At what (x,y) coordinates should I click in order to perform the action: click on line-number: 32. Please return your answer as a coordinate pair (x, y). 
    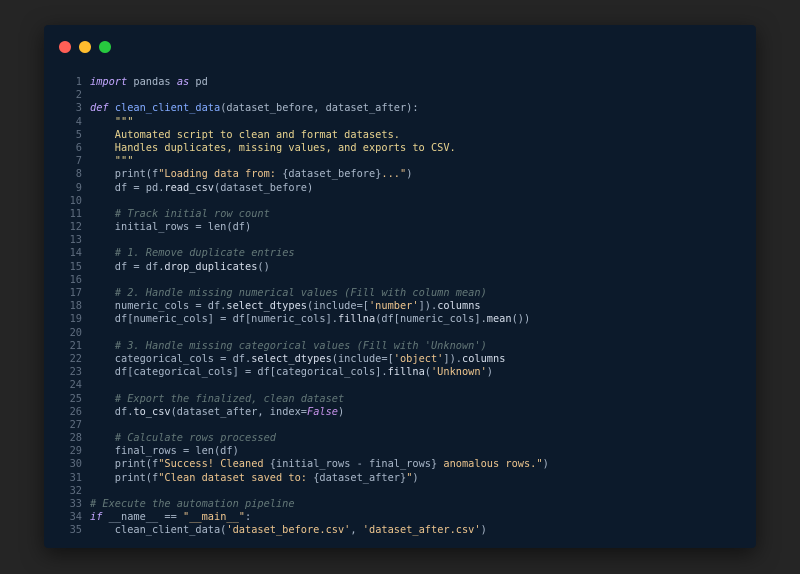
    Looking at the image, I should click on (75, 490).